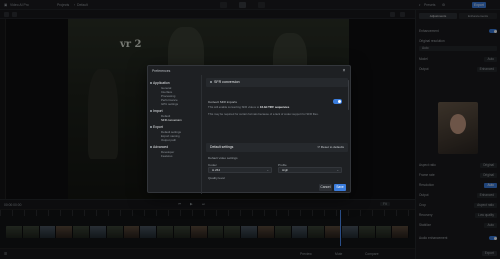  Describe the element at coordinates (337, 101) in the screenshot. I see `convert-sfr-toggle` at that location.